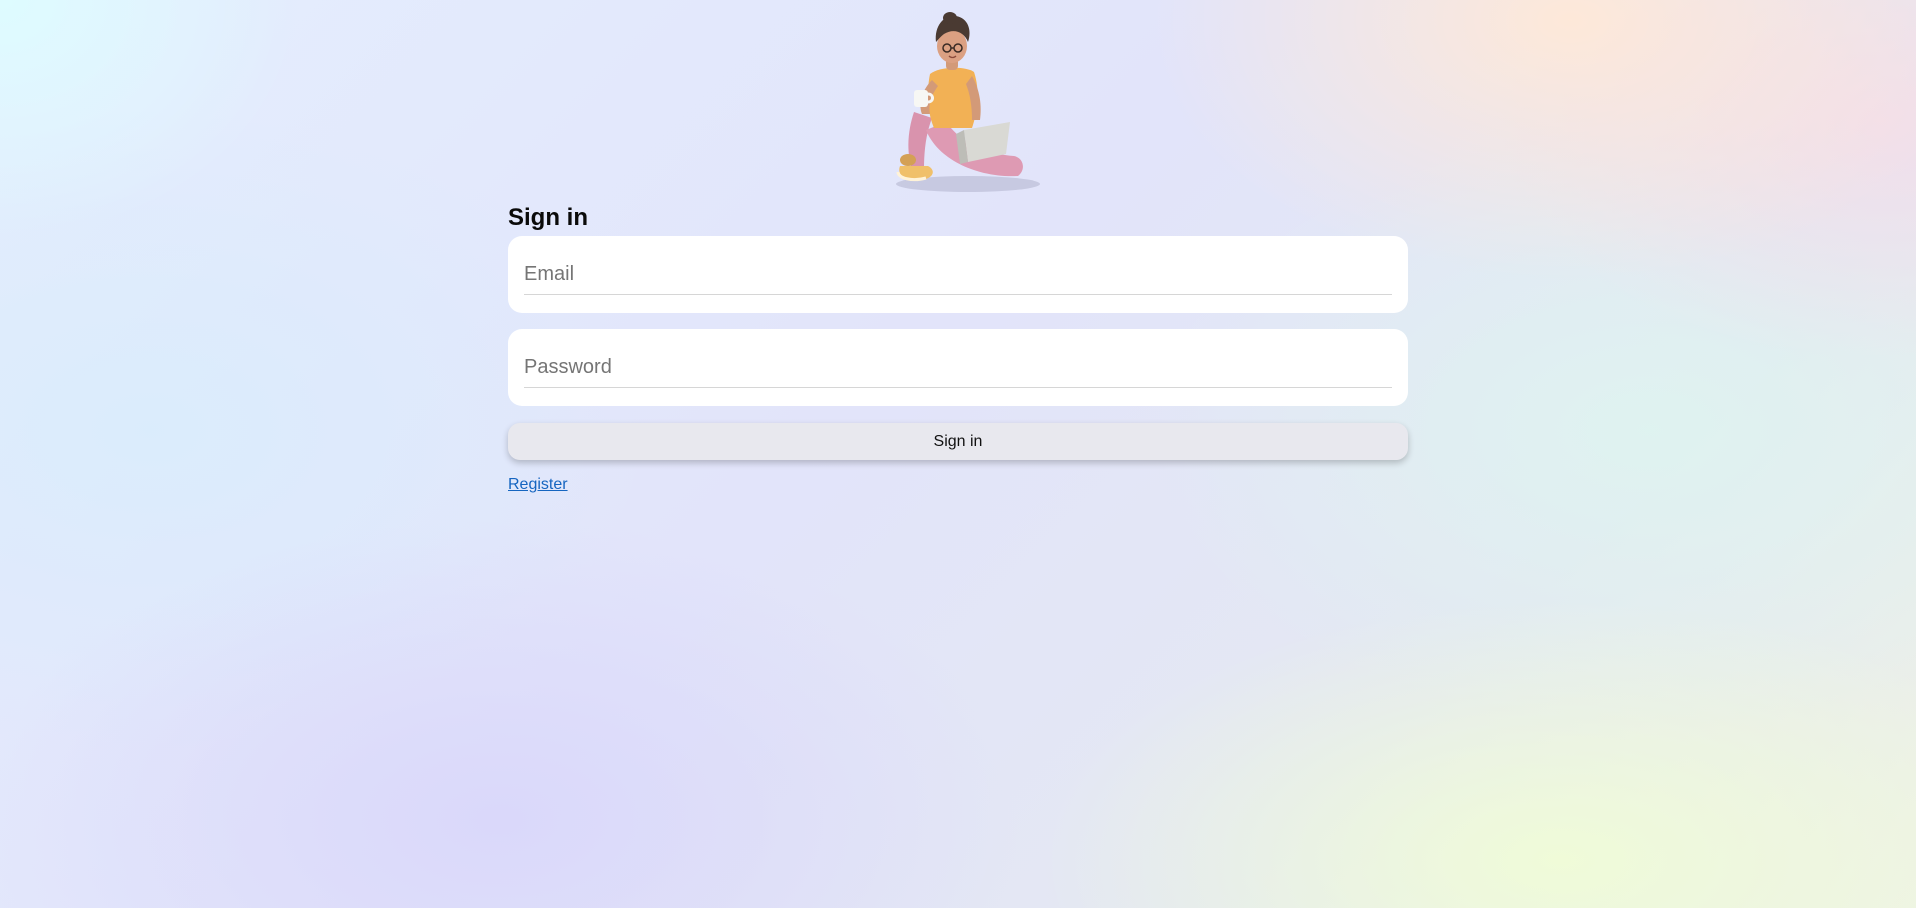 This screenshot has height=908, width=1916. I want to click on email-field, so click(958, 275).